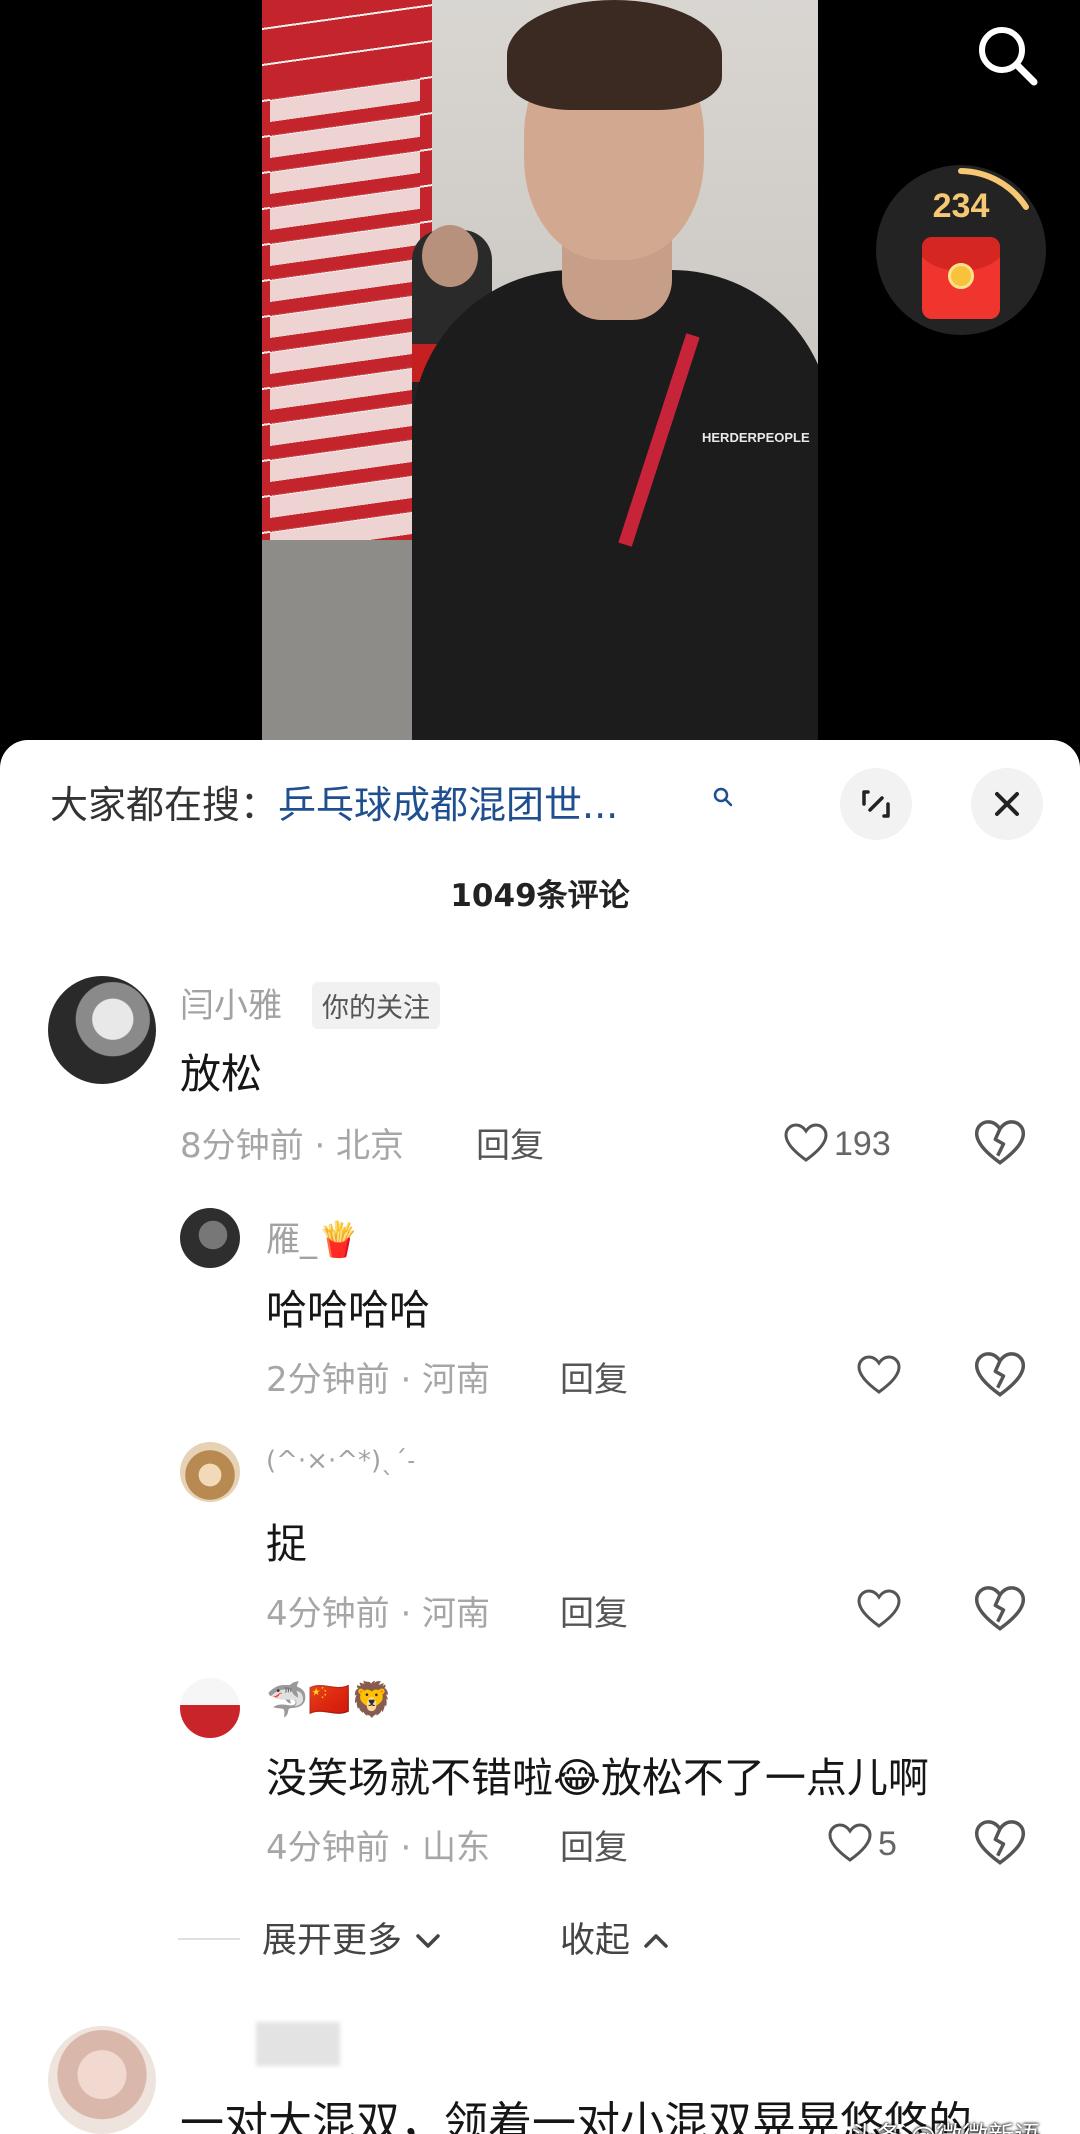 This screenshot has width=1080, height=2134. What do you see at coordinates (961, 206) in the screenshot?
I see `red-packet-count: 234` at bounding box center [961, 206].